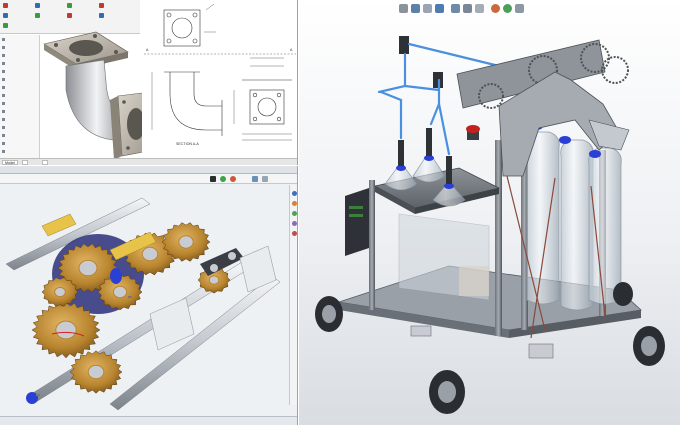 Image resolution: width=680 pixels, height=425 pixels. Describe the element at coordinates (172, 324) in the screenshot. I see `side-plate` at that location.